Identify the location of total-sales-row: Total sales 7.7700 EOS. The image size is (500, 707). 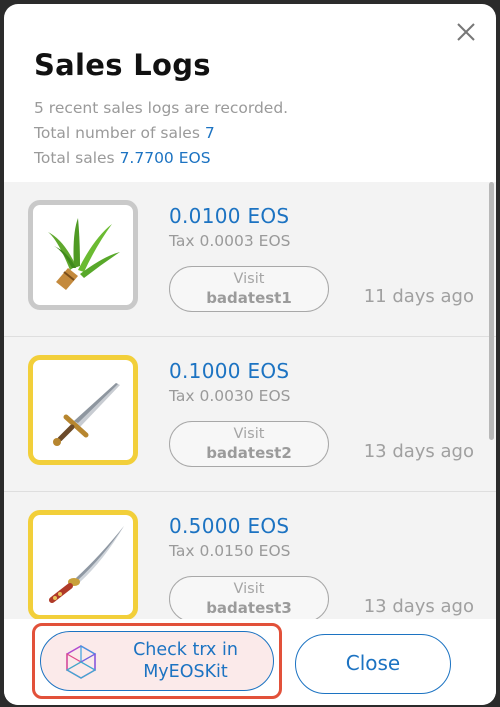
(250, 158).